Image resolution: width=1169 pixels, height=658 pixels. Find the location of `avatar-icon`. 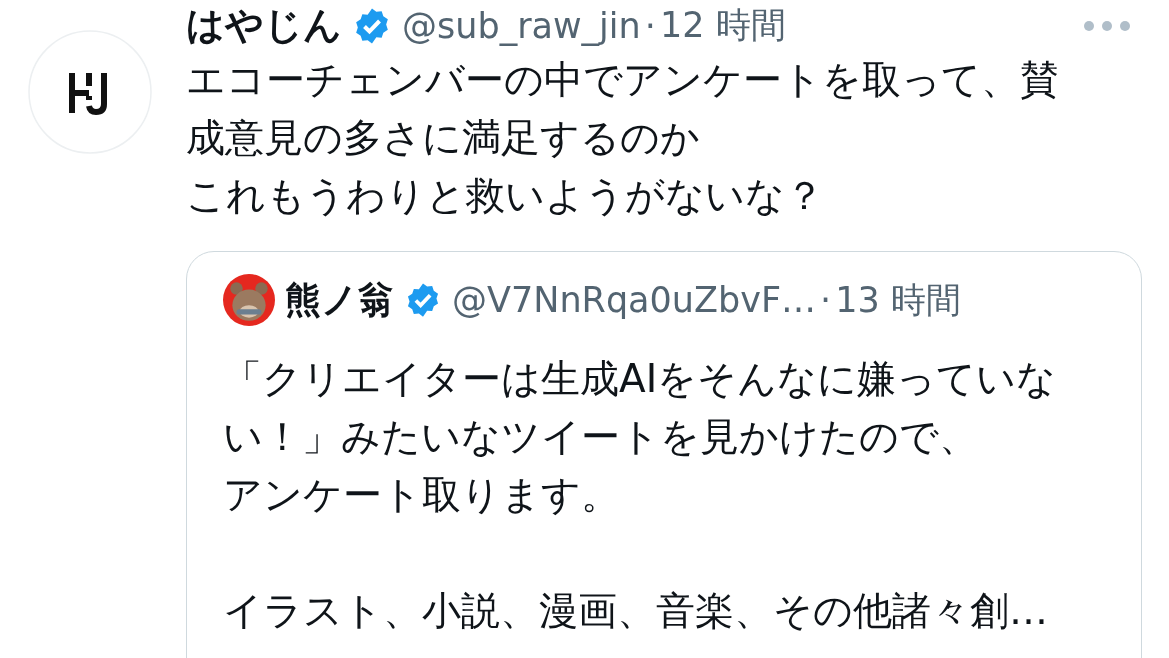

avatar-icon is located at coordinates (90, 92).